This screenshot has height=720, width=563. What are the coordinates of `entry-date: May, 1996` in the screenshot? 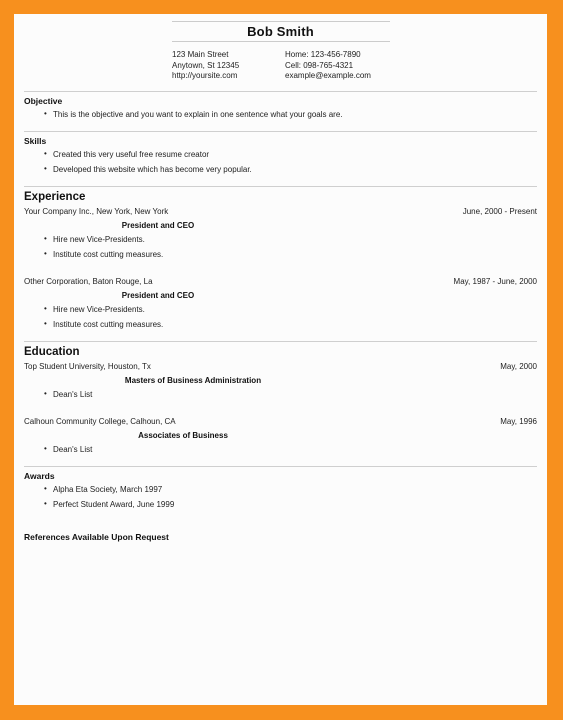 It's located at (518, 421).